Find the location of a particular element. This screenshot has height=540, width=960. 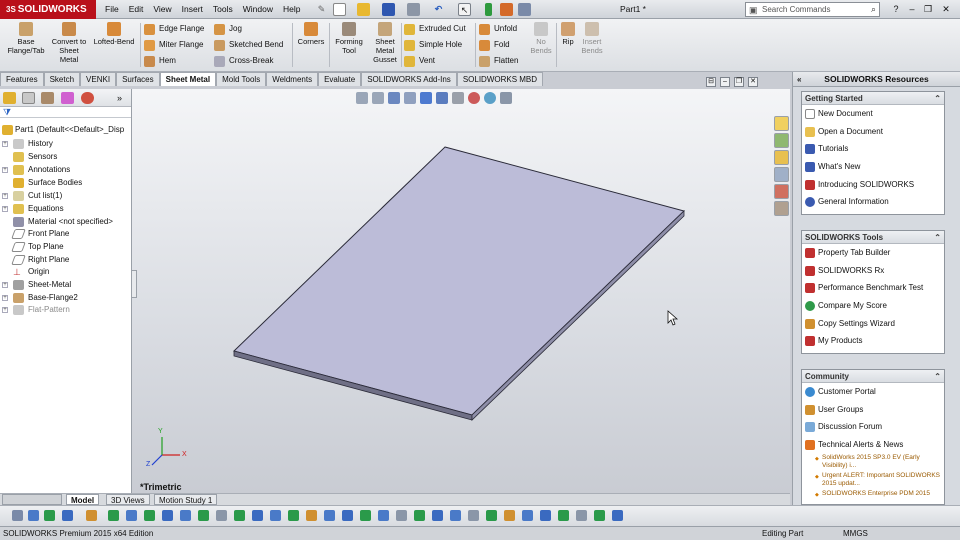

menu-help: Help is located at coordinates (291, 9).